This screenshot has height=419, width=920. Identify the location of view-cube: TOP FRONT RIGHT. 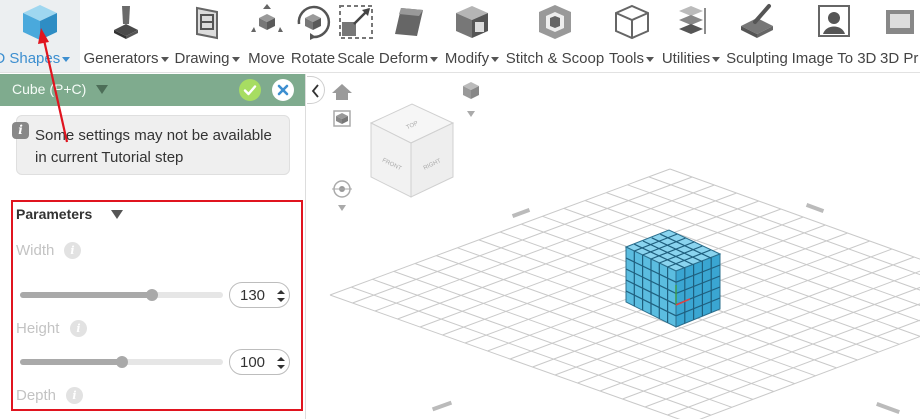
(412, 150).